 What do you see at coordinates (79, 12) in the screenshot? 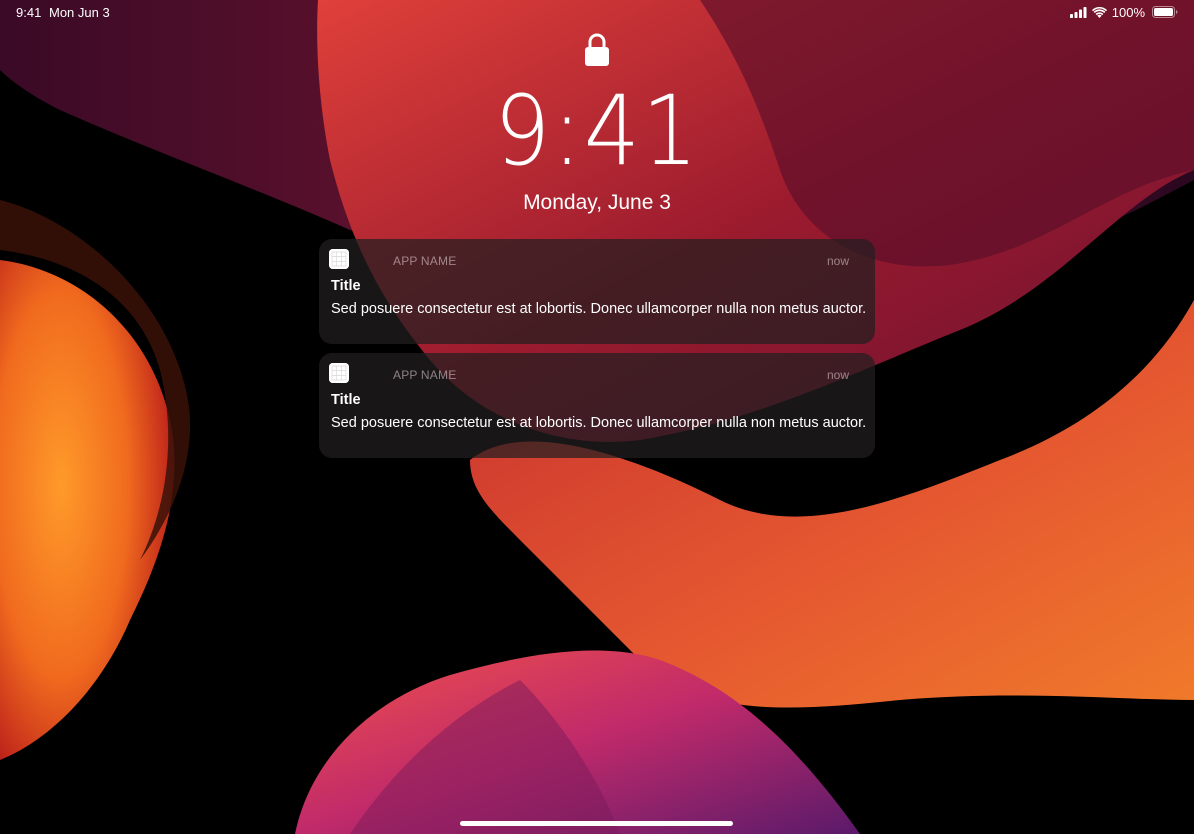
I see `status-date: Mon Jun 3` at bounding box center [79, 12].